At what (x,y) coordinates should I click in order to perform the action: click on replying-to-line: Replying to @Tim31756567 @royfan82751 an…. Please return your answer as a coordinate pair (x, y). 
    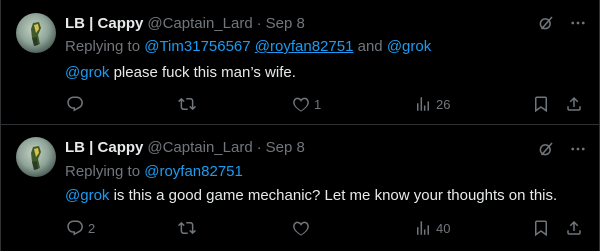
    Looking at the image, I should click on (248, 46).